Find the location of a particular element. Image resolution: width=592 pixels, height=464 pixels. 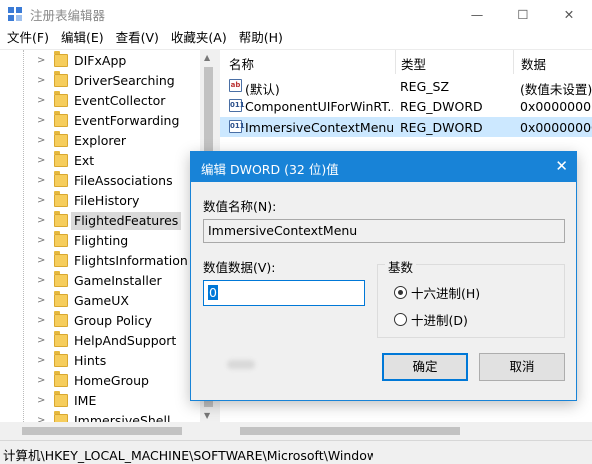

cancel-button: 取消 is located at coordinates (522, 367).